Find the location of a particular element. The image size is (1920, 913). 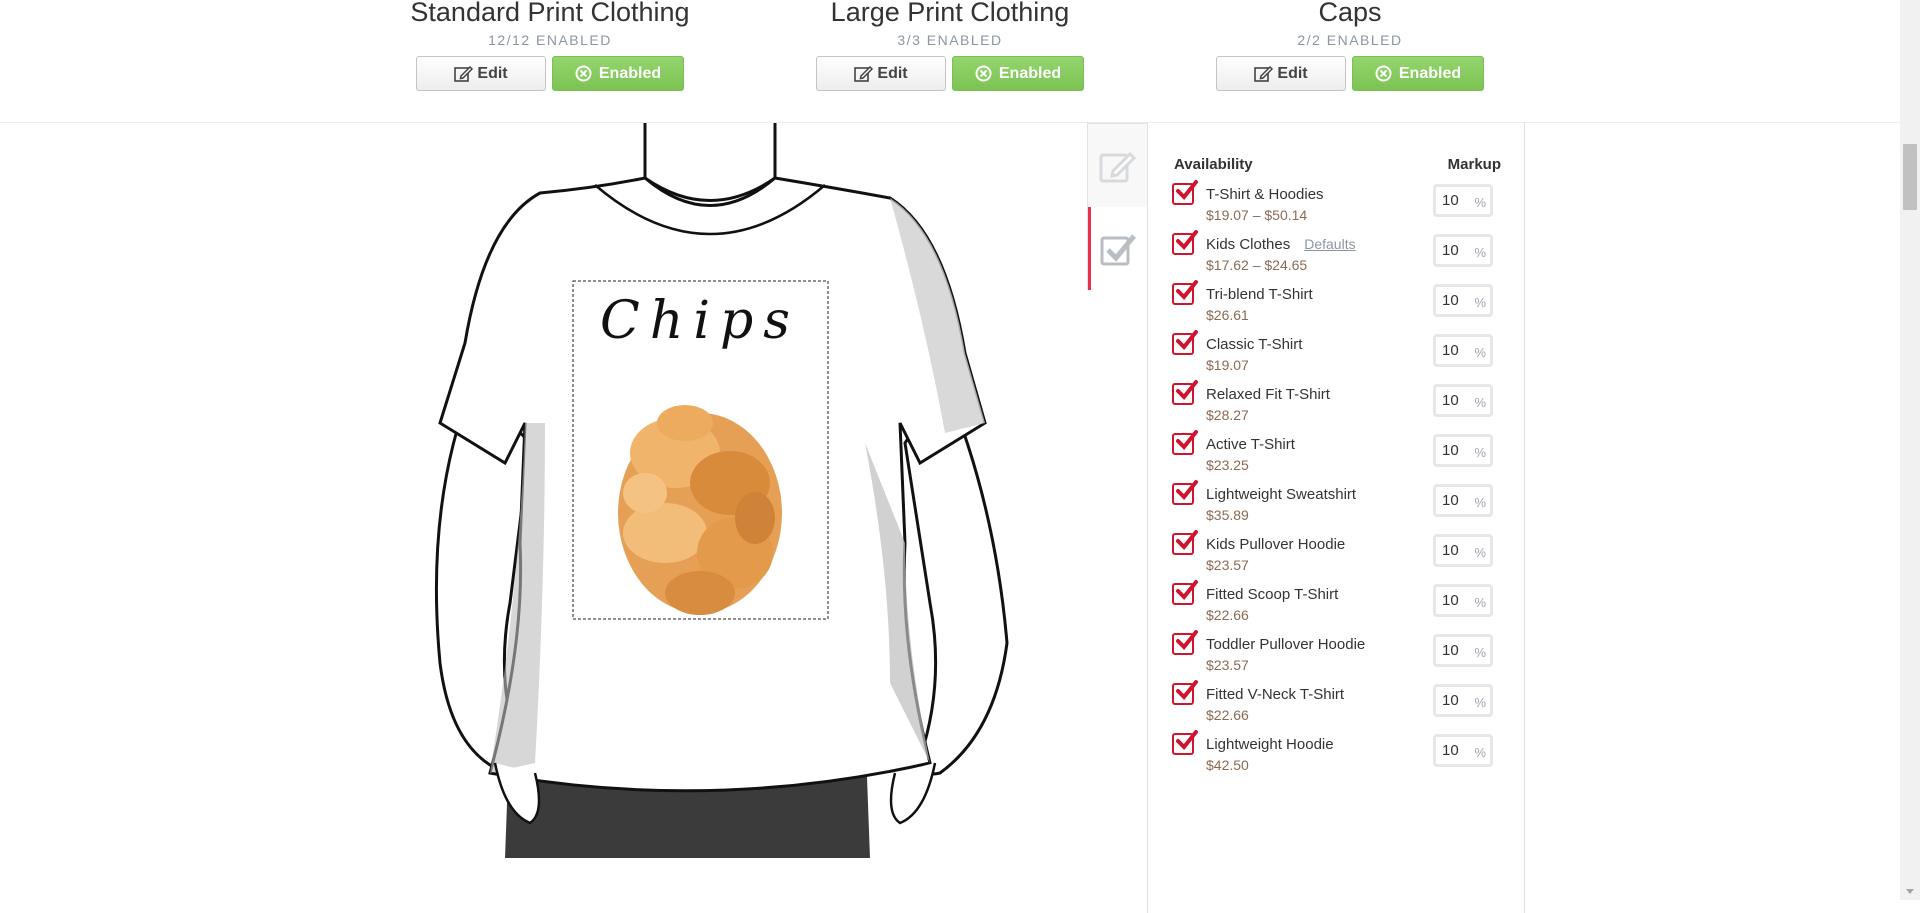

product-enabled-count: 12/12 ENABLED is located at coordinates (550, 40).